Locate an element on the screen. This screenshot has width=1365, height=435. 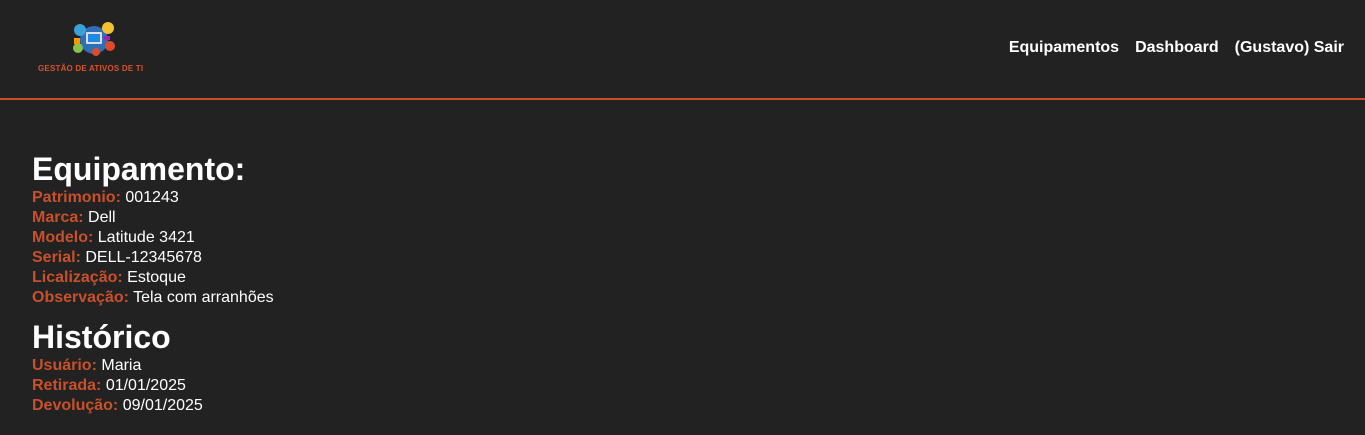
top-nav: Equipamentos Dashboard (Gustavo) Sair is located at coordinates (1176, 48).